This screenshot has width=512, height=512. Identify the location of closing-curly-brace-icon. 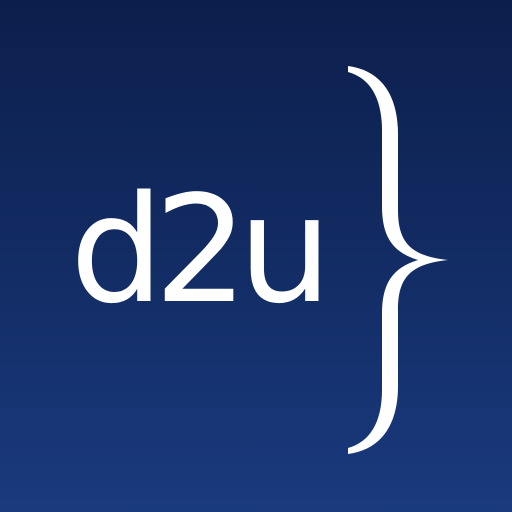
(398, 260).